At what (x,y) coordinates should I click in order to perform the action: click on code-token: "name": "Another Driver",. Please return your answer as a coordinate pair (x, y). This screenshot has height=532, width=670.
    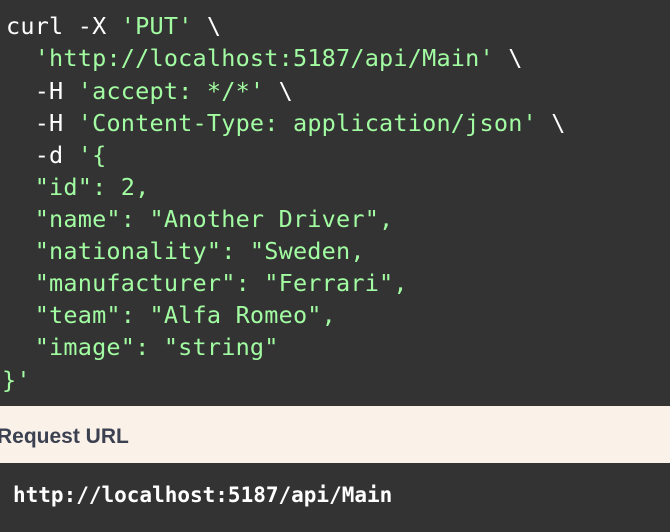
    Looking at the image, I should click on (200, 219).